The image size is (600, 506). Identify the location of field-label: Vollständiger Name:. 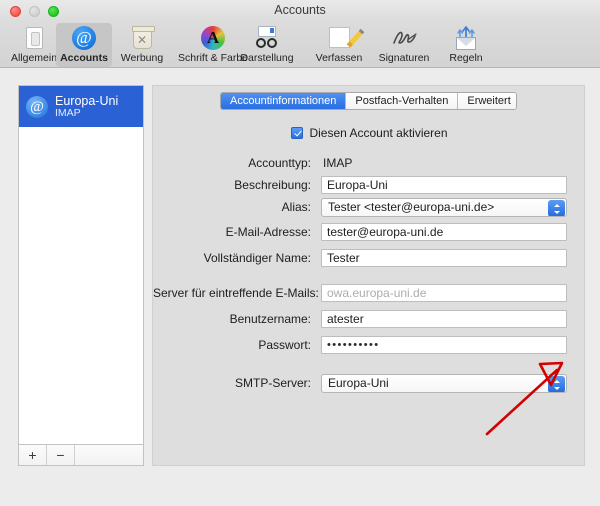
(257, 258).